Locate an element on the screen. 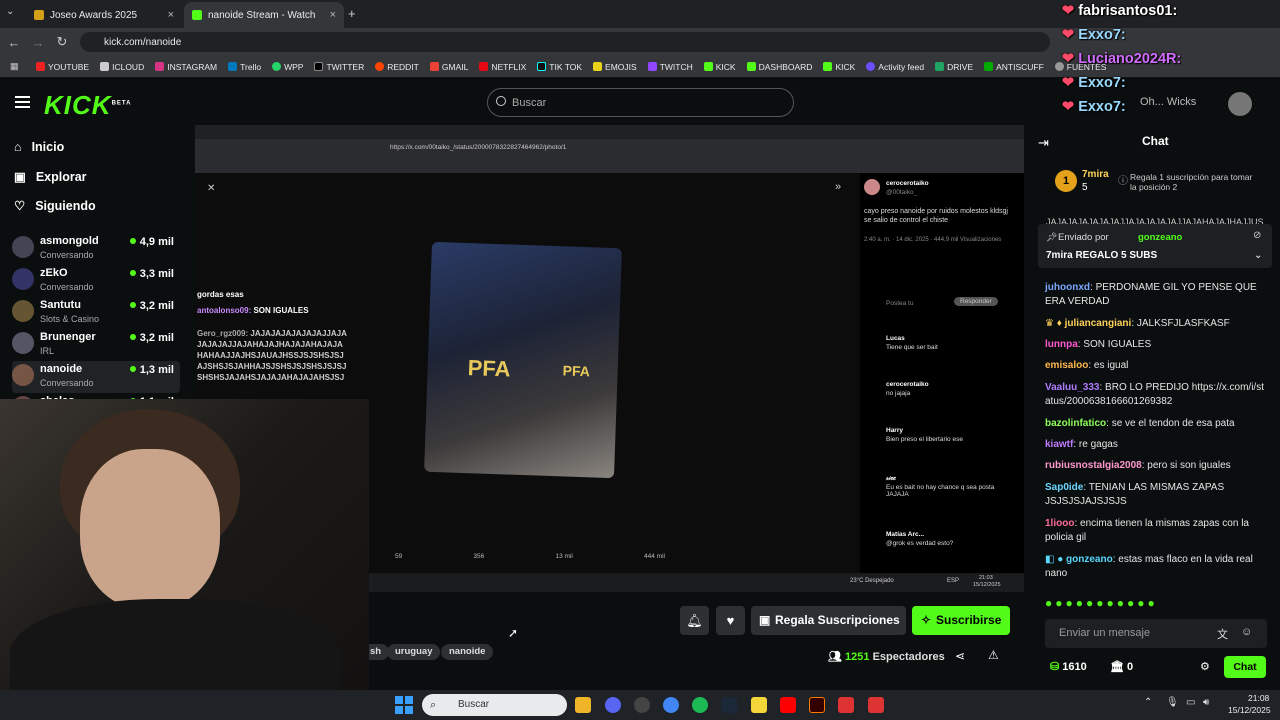  emoji-icon: ☺ is located at coordinates (1246, 632).